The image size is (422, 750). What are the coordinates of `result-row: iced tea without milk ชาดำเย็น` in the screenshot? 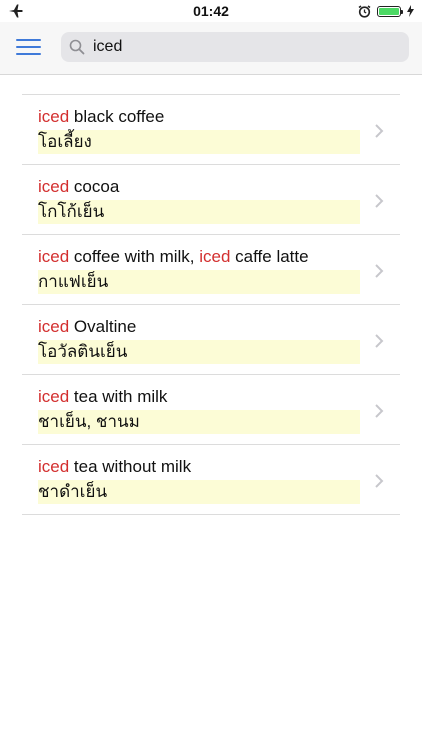 It's located at (211, 480).